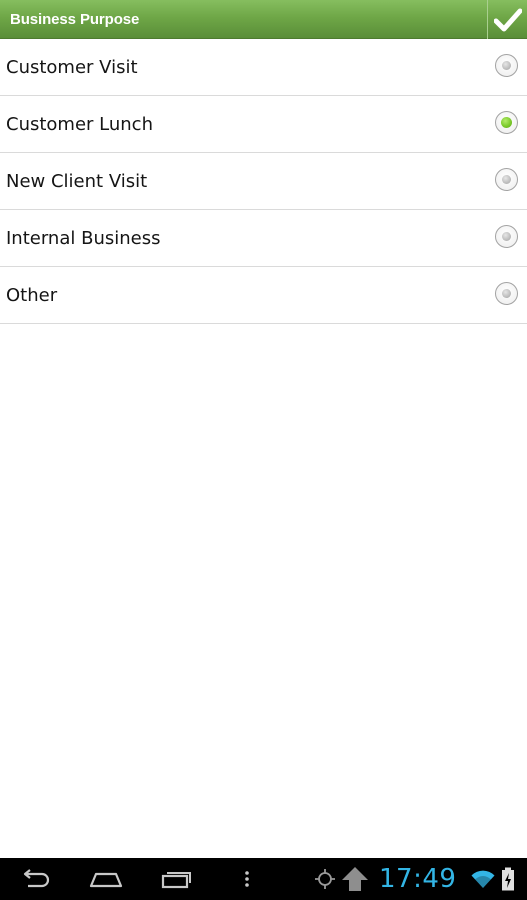  I want to click on option-label: Internal Business, so click(83, 238).